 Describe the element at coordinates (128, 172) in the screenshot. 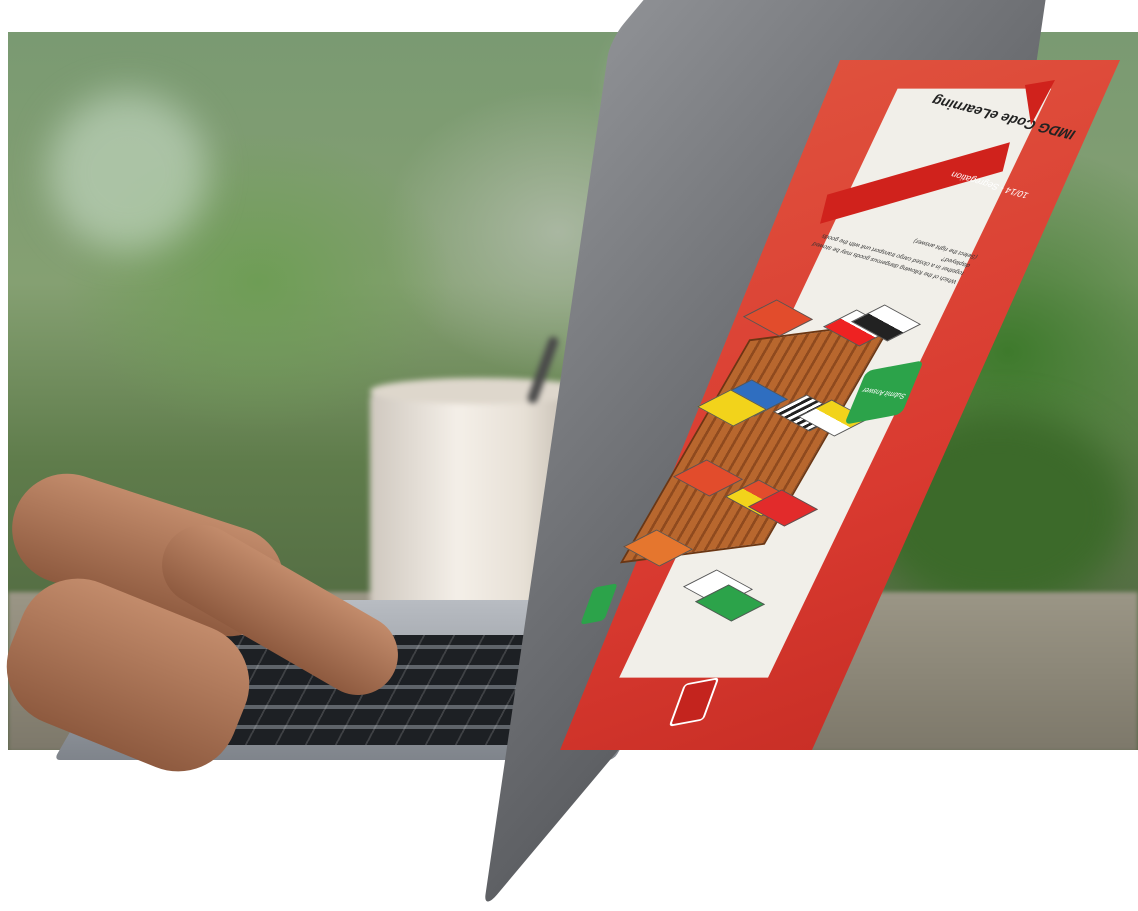

I see `light-bokeh` at that location.